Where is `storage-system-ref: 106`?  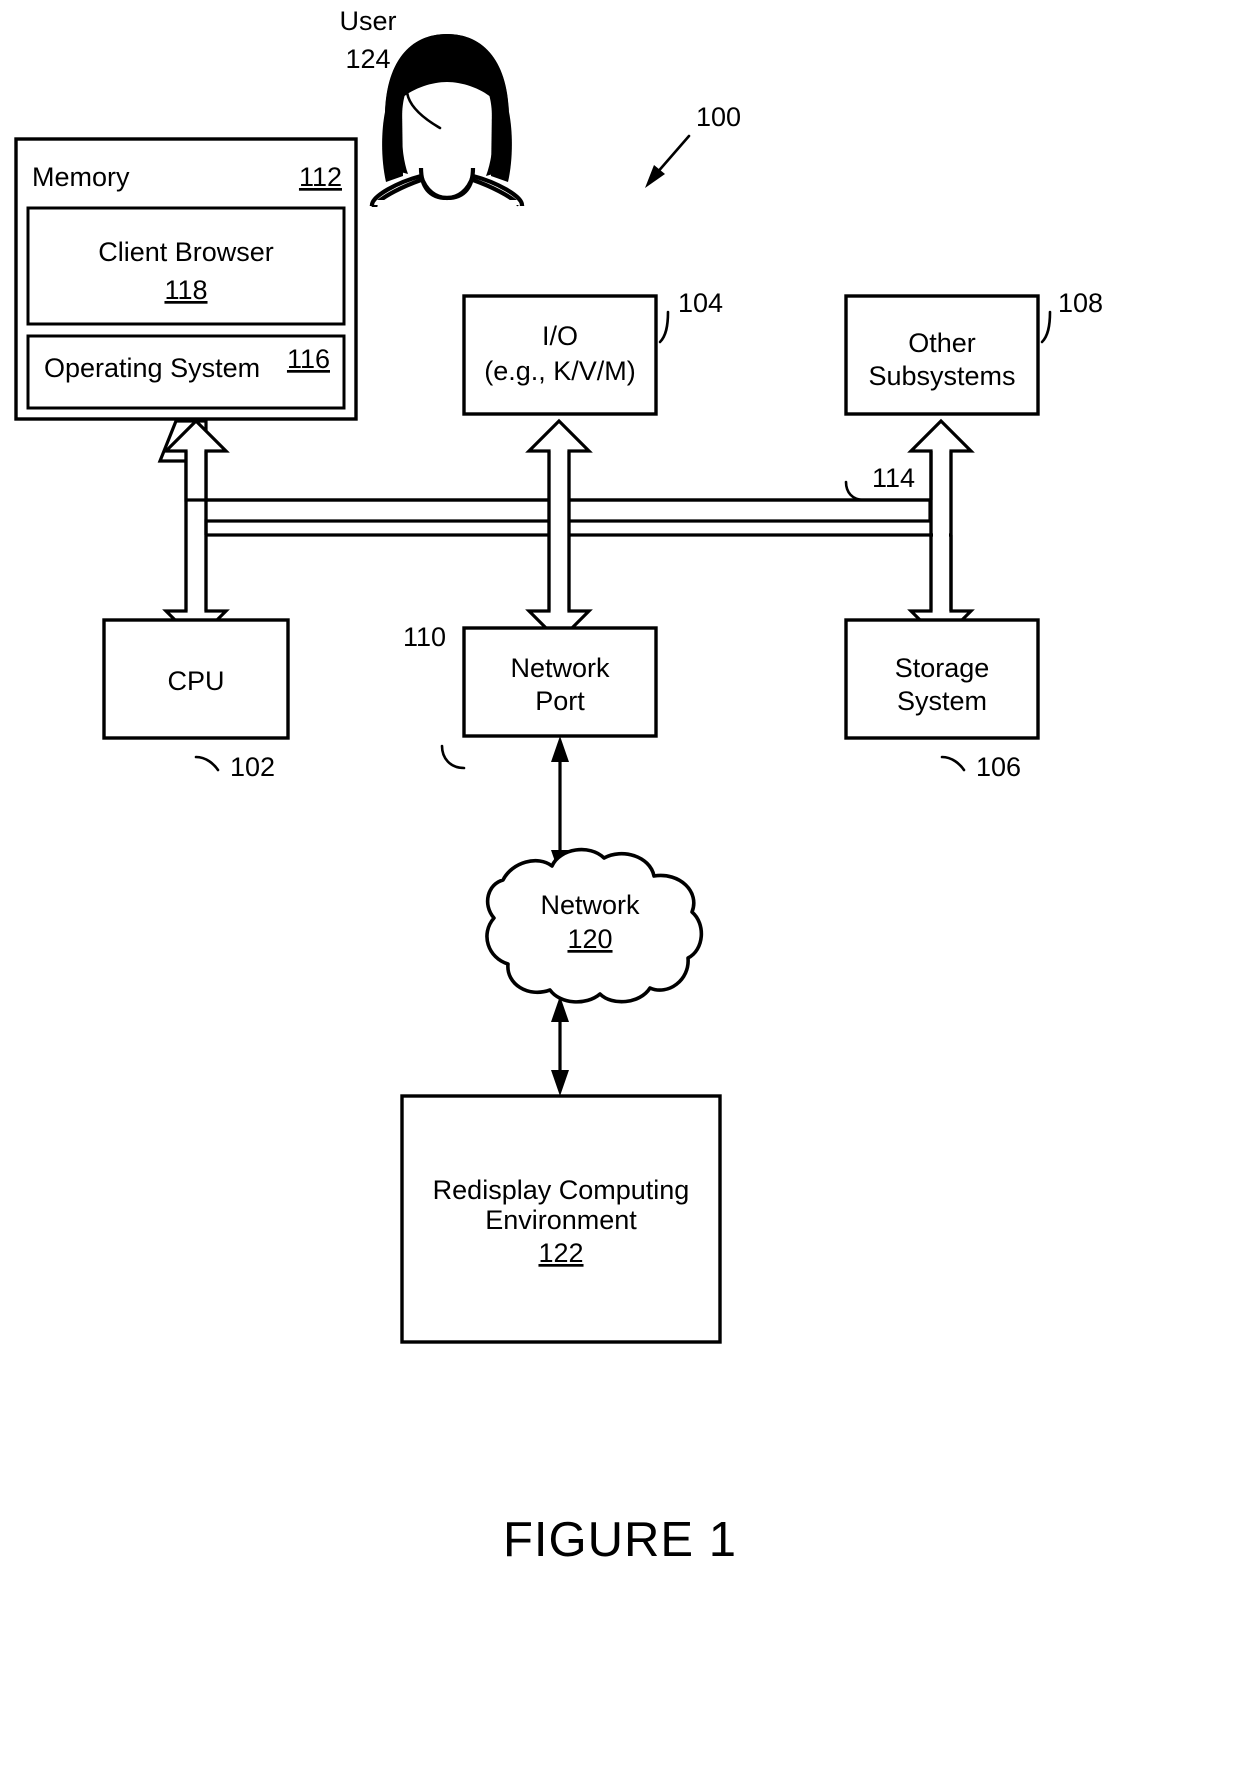 storage-system-ref: 106 is located at coordinates (998, 767).